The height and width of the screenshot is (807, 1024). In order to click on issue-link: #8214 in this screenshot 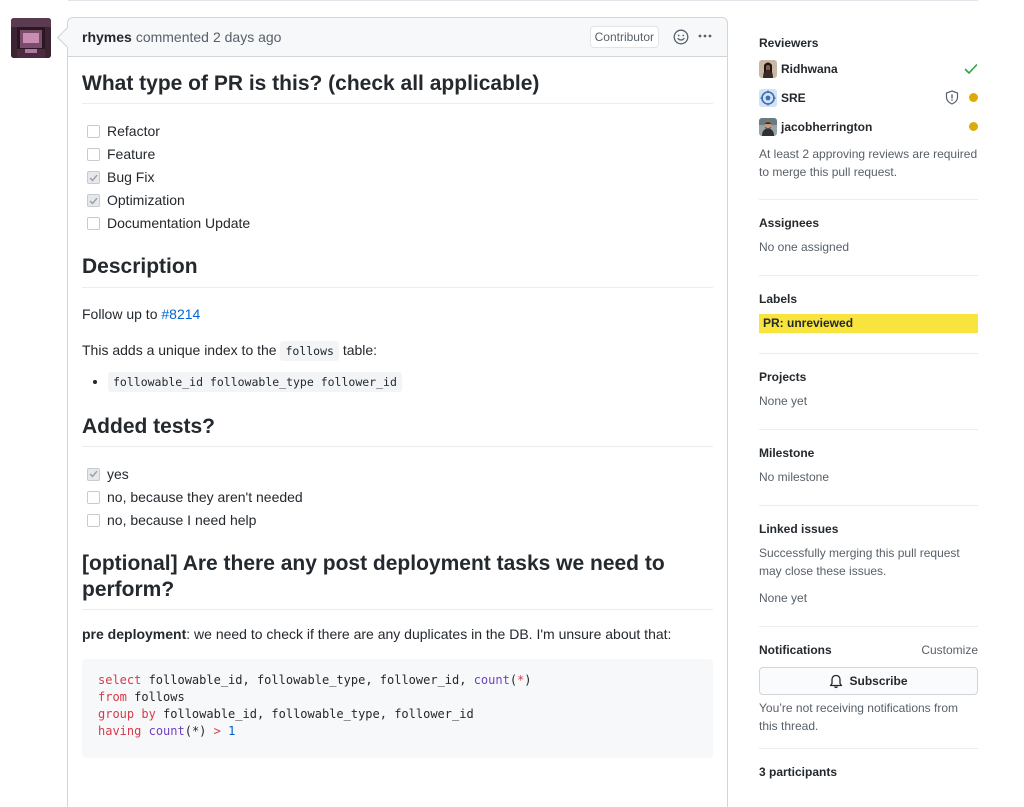, I will do `click(180, 314)`.